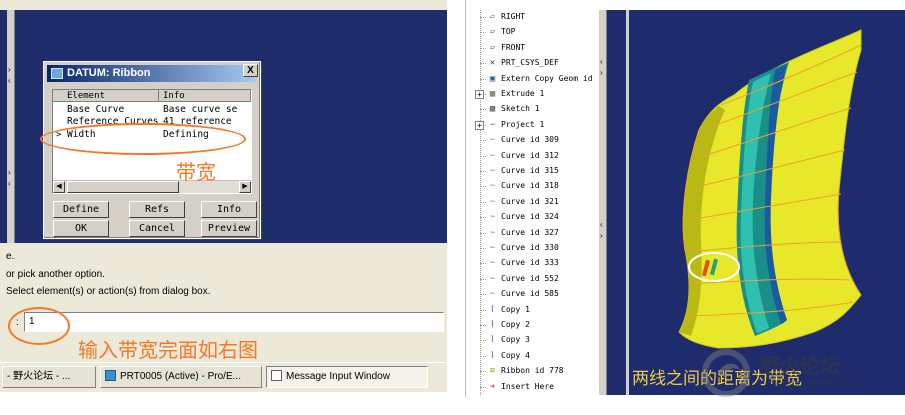  What do you see at coordinates (492, 109) in the screenshot?
I see `sketch-icon: ▩` at bounding box center [492, 109].